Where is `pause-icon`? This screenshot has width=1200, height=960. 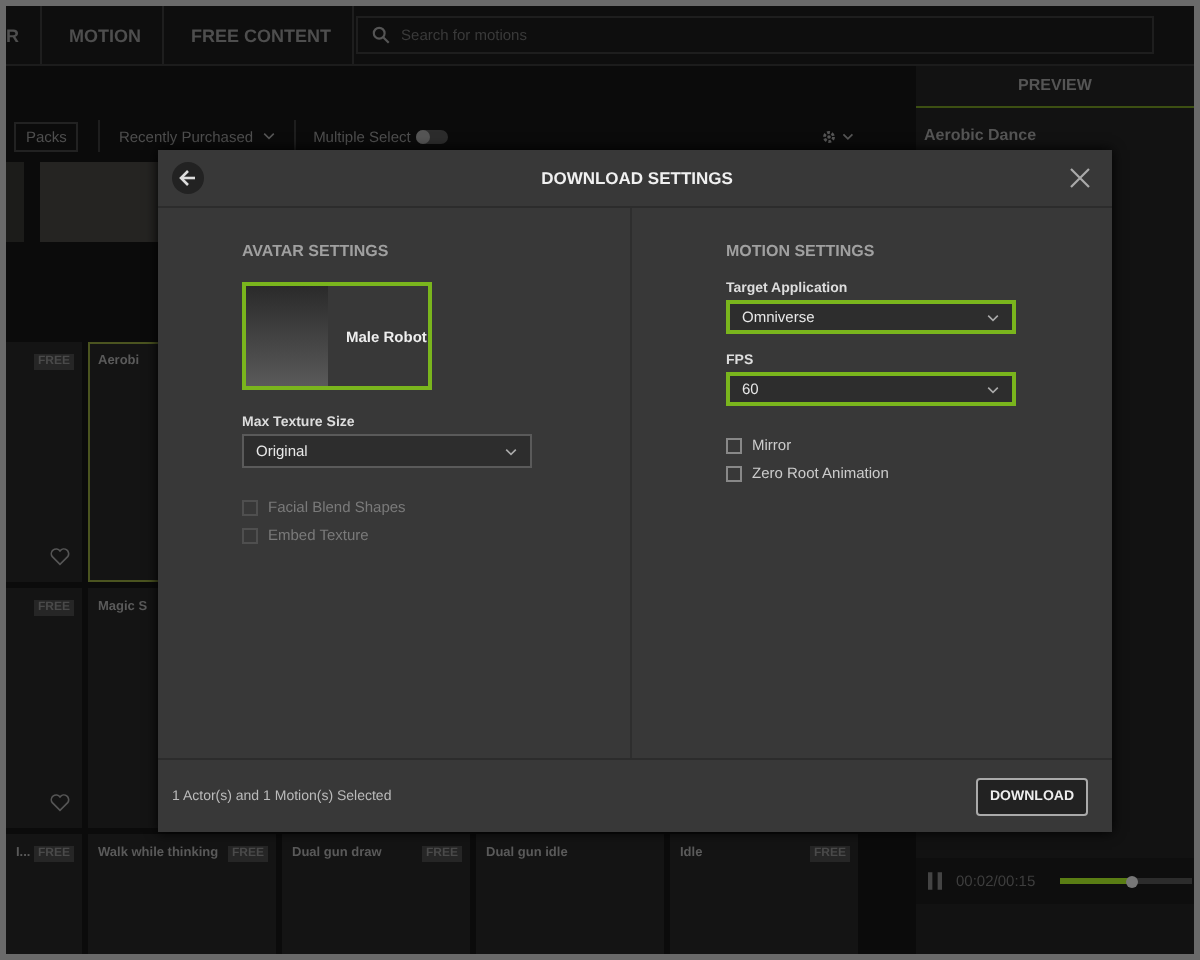 pause-icon is located at coordinates (935, 881).